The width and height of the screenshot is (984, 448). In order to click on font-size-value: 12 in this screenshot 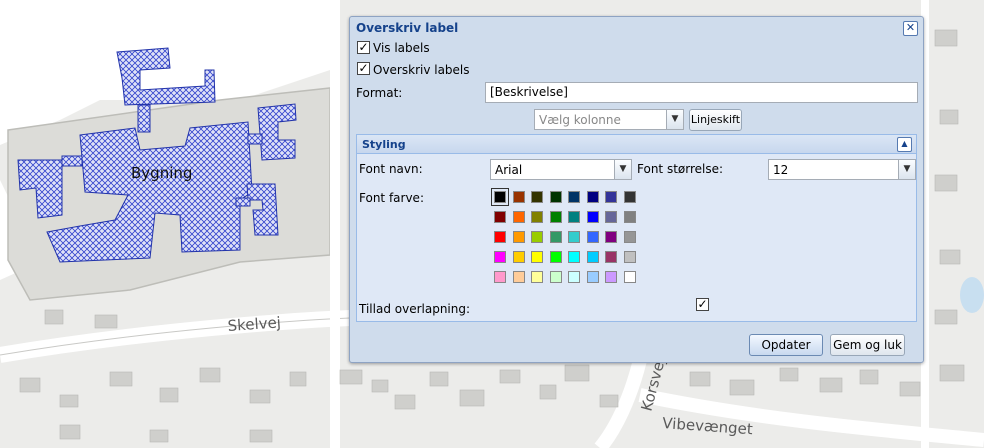, I will do `click(781, 170)`.